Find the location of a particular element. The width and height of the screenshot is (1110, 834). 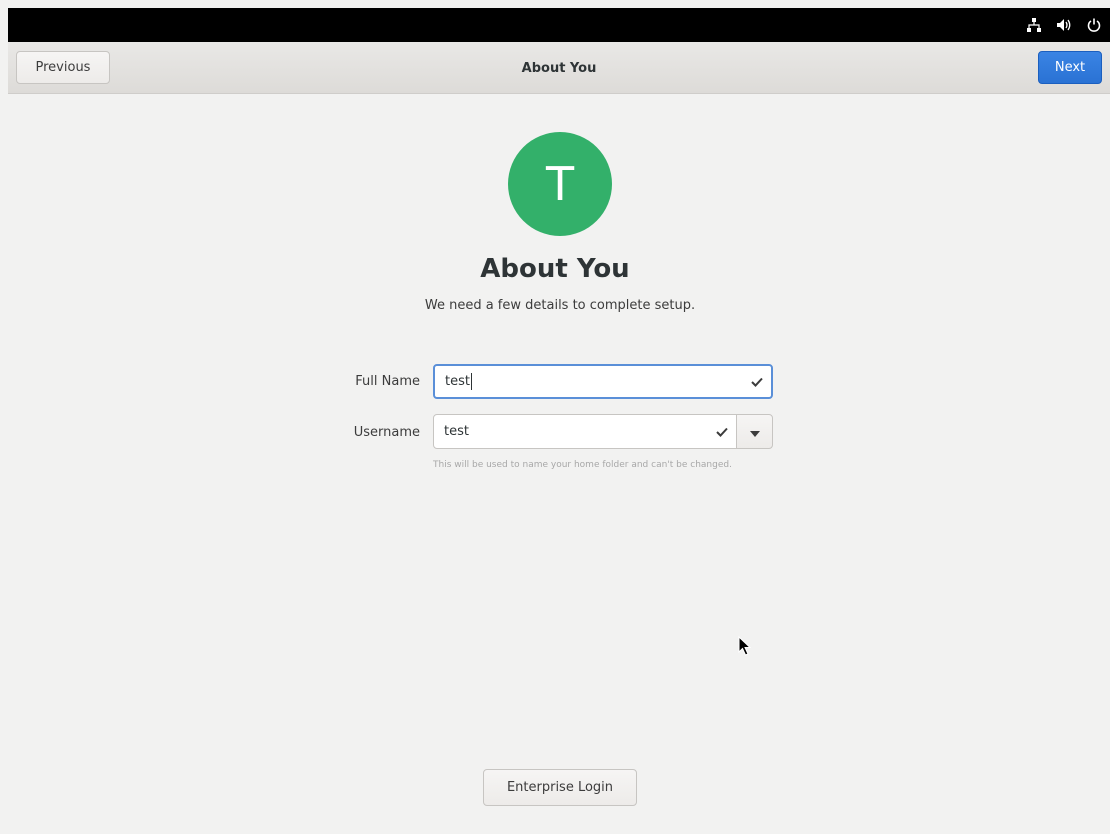

chevron-down-icon is located at coordinates (754, 431).